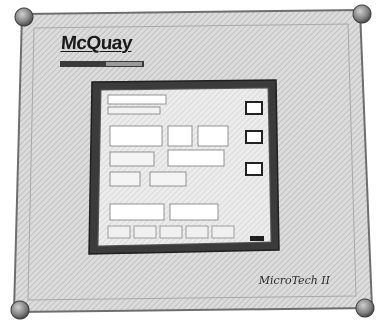 Image resolution: width=377 pixels, height=330 pixels. What do you see at coordinates (137, 99) in the screenshot?
I see `screen-header-bar` at bounding box center [137, 99].